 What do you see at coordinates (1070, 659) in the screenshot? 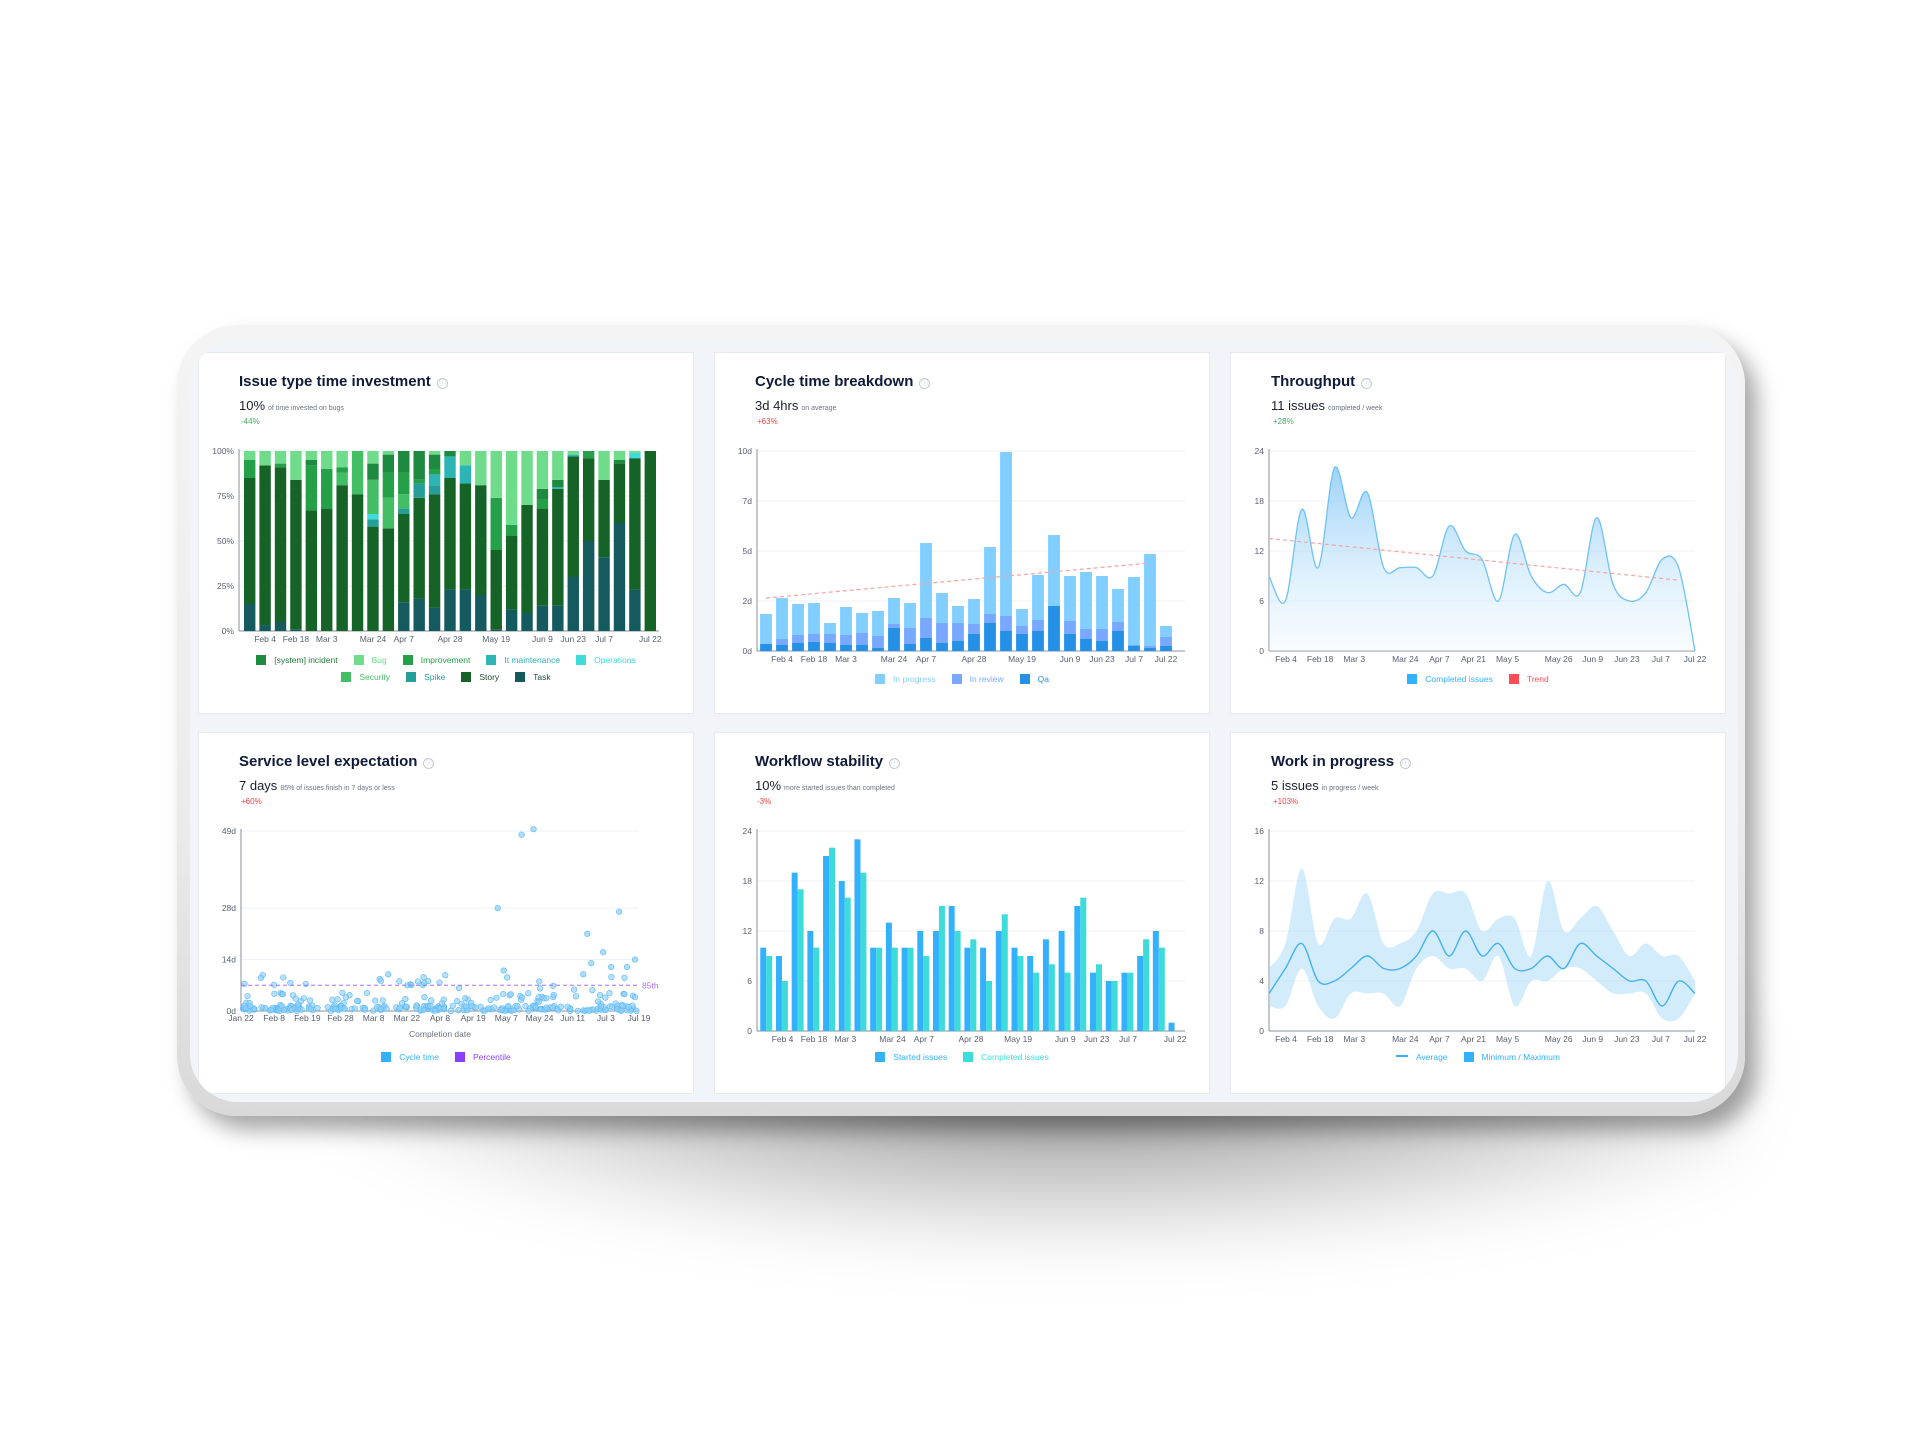
I see `x-tick-label: Jun 9` at bounding box center [1070, 659].